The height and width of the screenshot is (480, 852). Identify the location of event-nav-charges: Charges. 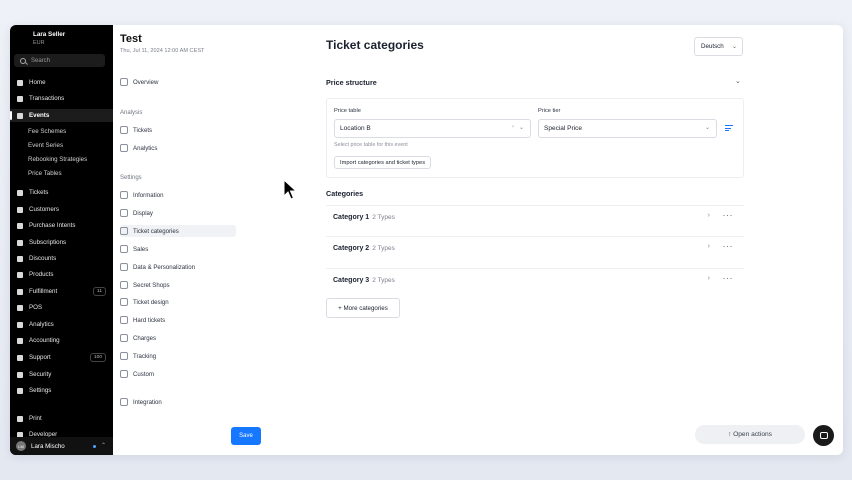
(178, 338).